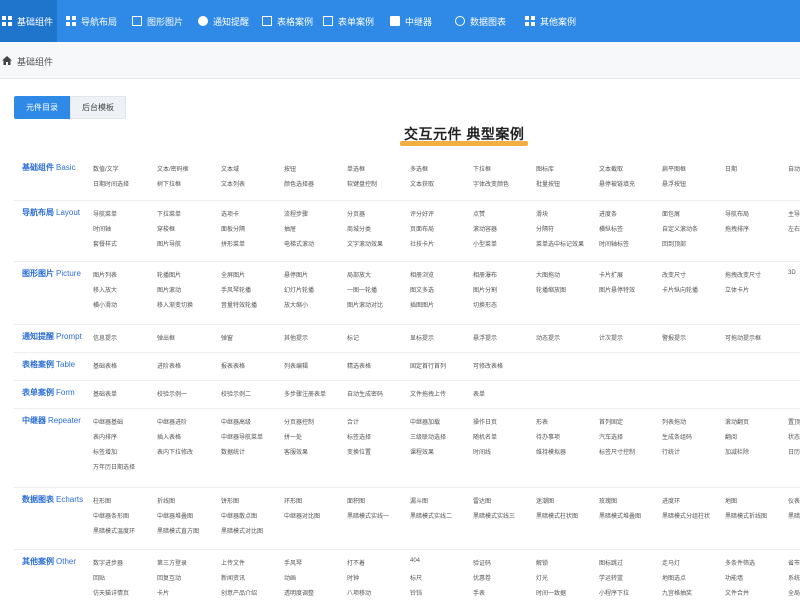 Image resolution: width=800 pixels, height=600 pixels. I want to click on tab-admin-template: 后台模板, so click(98, 107).